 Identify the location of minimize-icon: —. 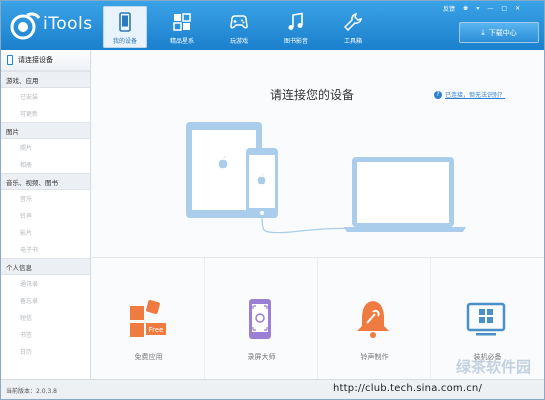
(490, 8).